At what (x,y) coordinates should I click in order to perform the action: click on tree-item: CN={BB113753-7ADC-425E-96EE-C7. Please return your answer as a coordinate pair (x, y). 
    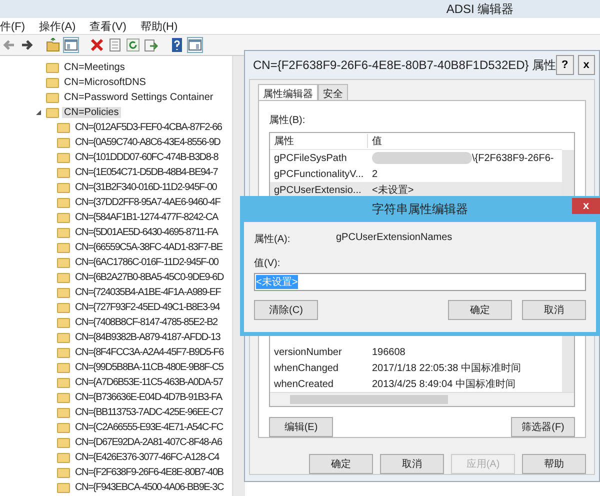
    Looking at the image, I should click on (149, 412).